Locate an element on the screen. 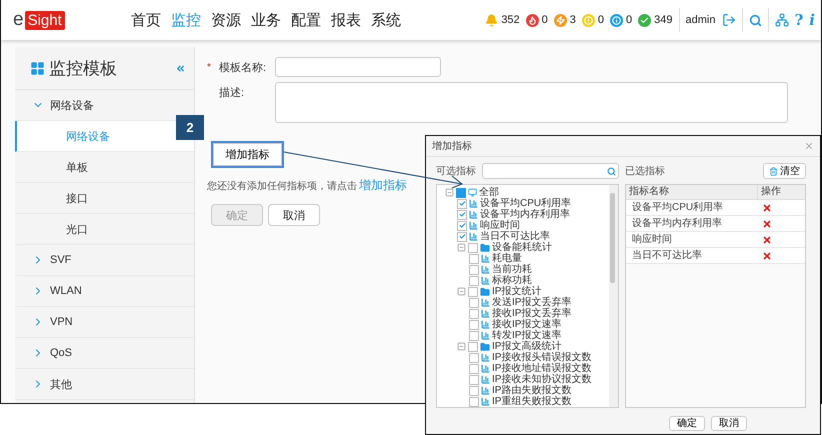 The width and height of the screenshot is (822, 435). sidebar-group: WLAN is located at coordinates (104, 291).